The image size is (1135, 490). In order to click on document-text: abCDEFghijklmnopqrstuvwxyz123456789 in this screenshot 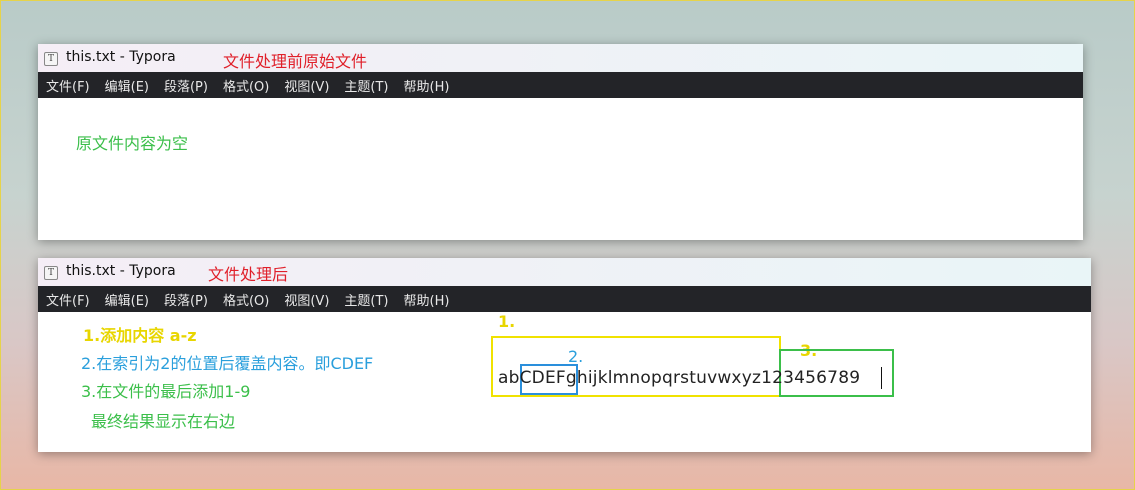, I will do `click(679, 378)`.